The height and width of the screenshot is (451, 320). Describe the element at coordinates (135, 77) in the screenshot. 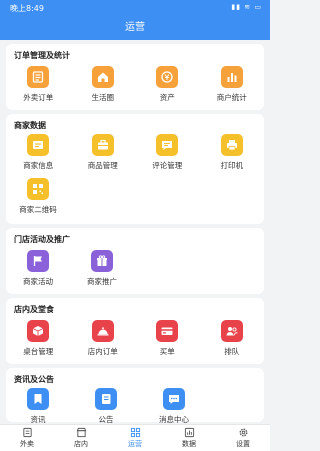

I see `section-order-stats: 订单管理及统计 外卖订单 生活圈 资产 商户统计` at that location.